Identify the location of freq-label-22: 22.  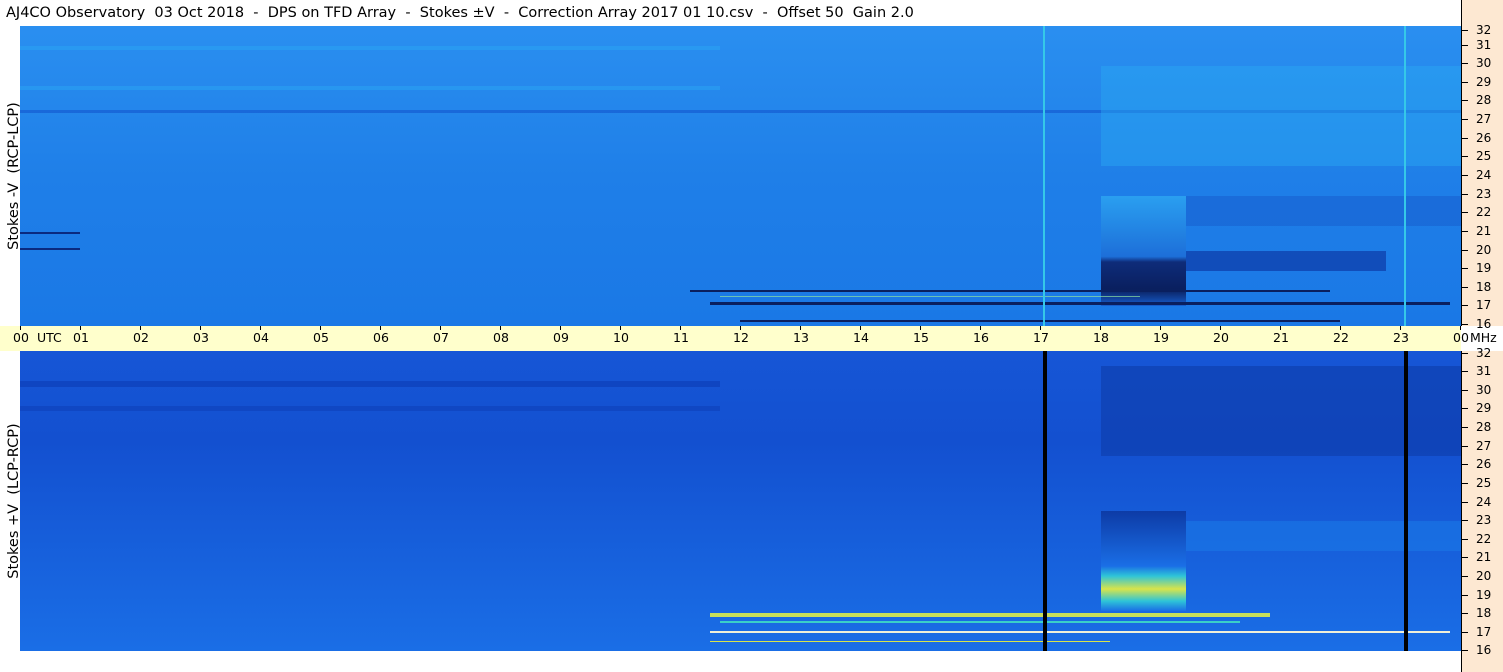
(1484, 539).